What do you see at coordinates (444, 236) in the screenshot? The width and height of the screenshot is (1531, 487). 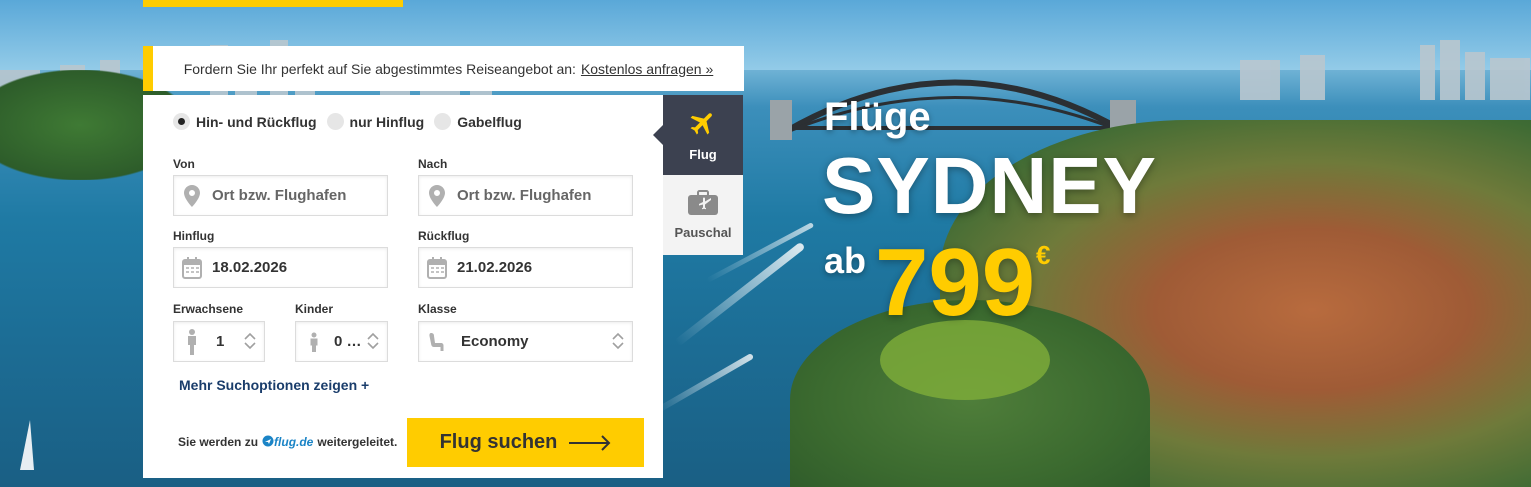 I see `return-label: Rückflug` at bounding box center [444, 236].